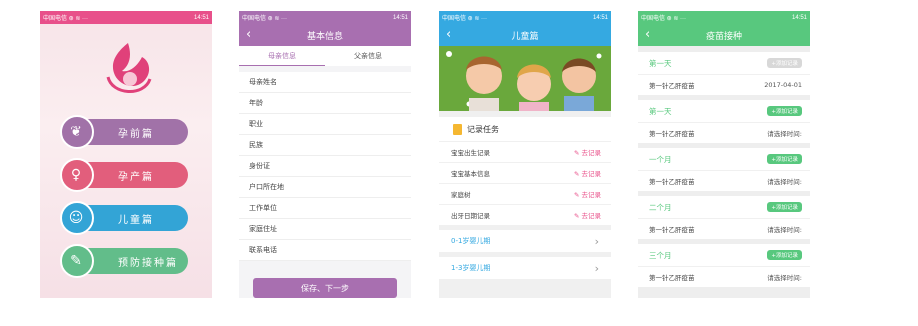 The image size is (918, 326). I want to click on carrier-label: 中国电信 ⊛ ≋ ···, so click(265, 19).